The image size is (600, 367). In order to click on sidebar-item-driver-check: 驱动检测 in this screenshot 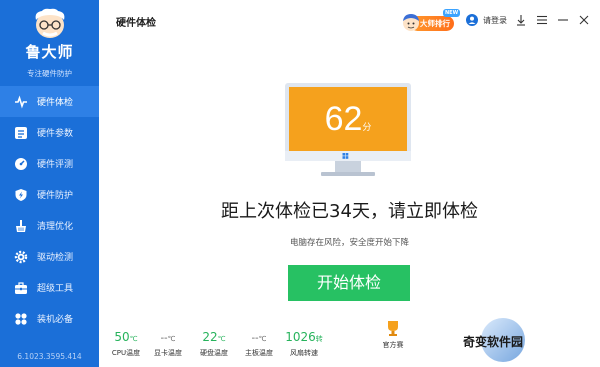, I will do `click(49, 256)`.